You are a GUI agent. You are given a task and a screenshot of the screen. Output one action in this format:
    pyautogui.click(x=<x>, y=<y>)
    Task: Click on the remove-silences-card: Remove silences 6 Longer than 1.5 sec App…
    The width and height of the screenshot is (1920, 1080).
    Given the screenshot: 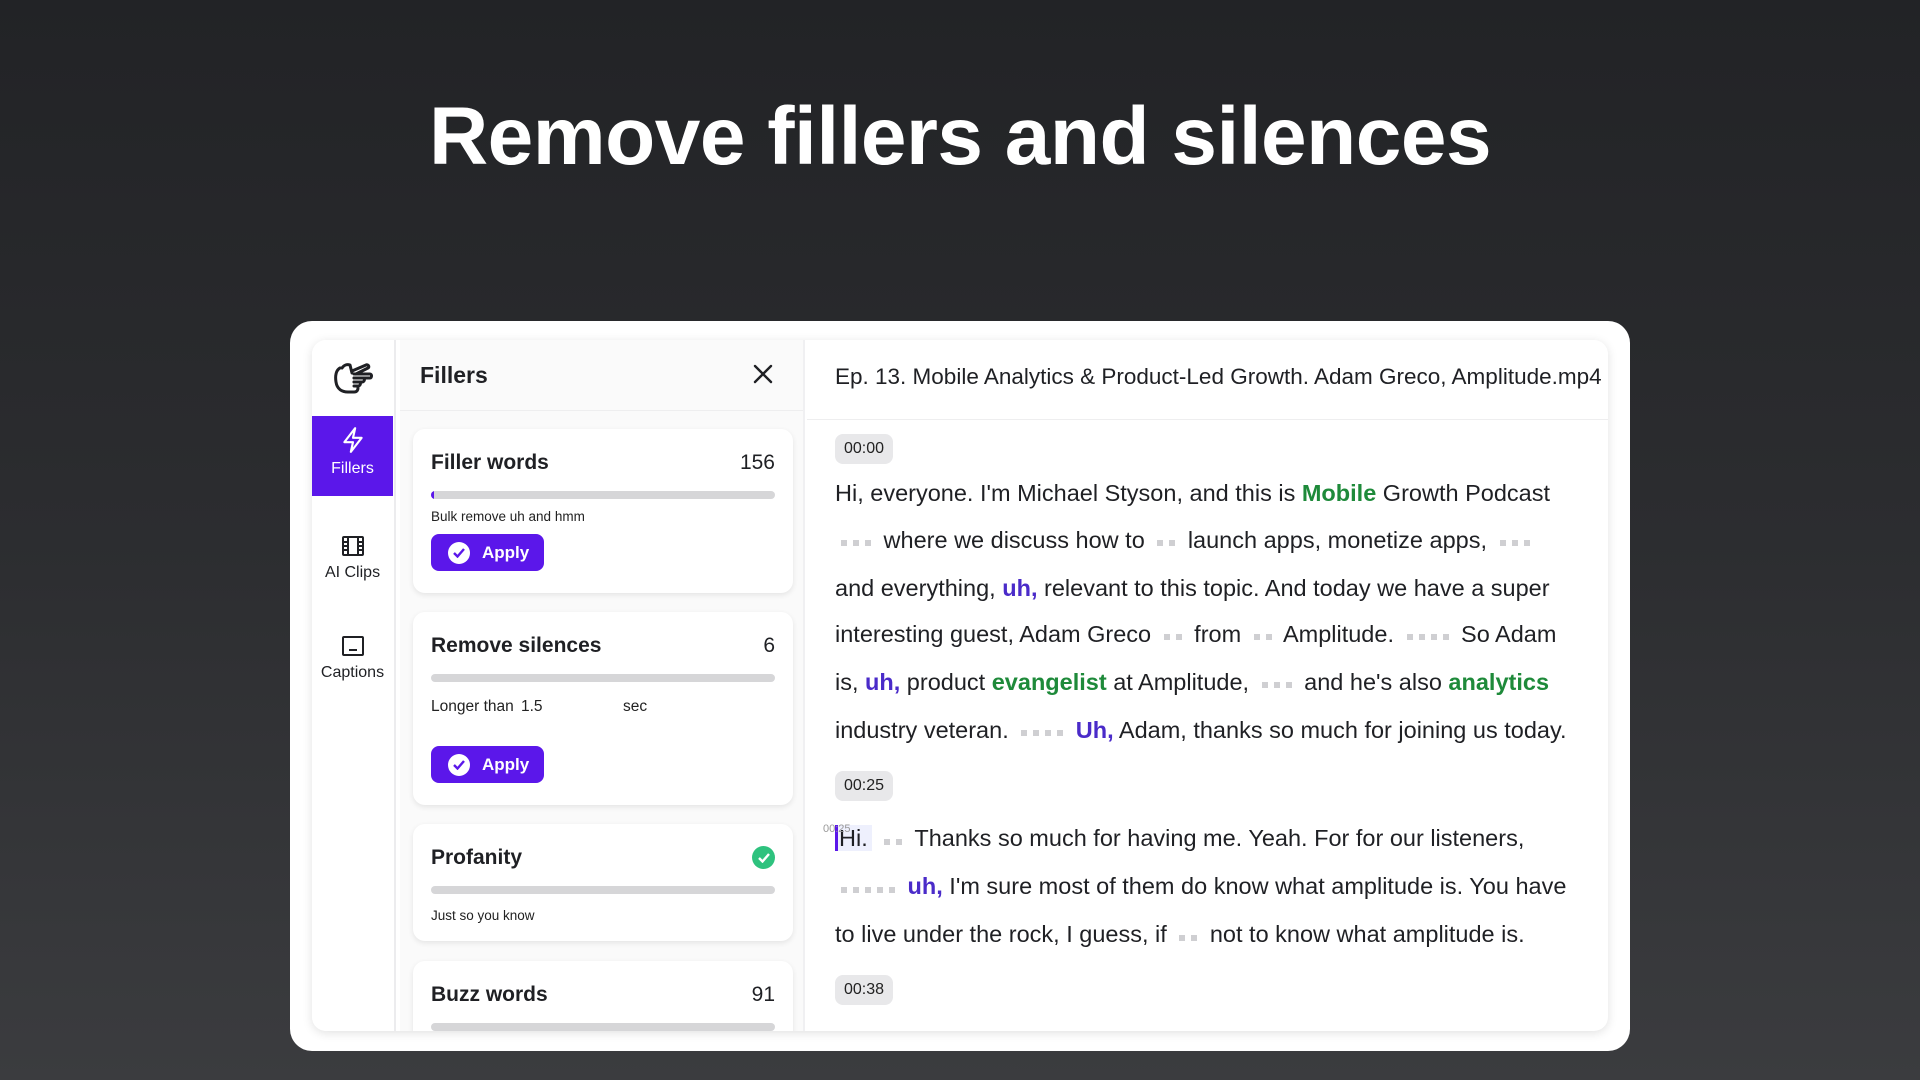 What is the action you would take?
    pyautogui.click(x=603, y=708)
    